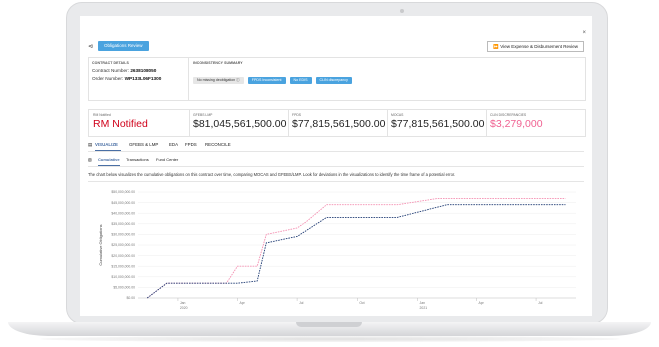  I want to click on forward-icon: ⏩, so click(496, 46).